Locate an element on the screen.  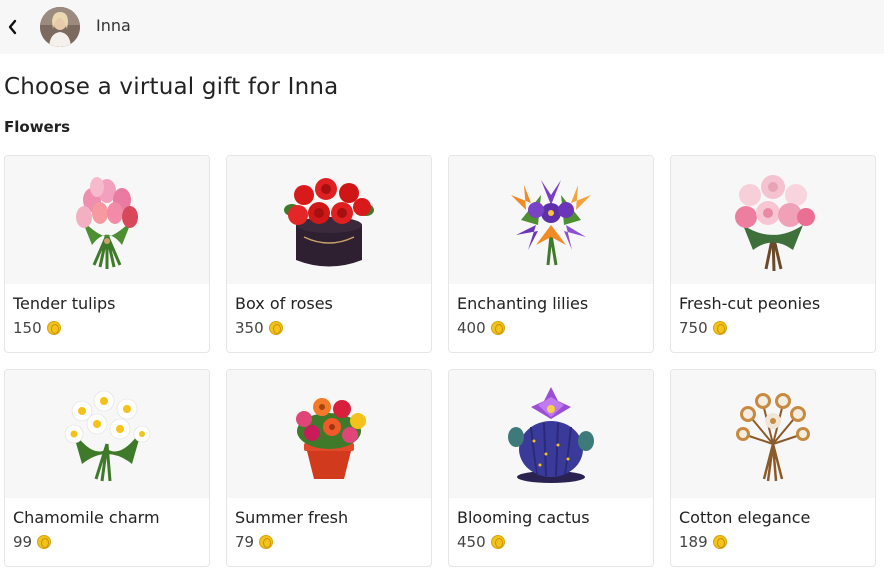
flower-pot-icon is located at coordinates (331, 438).